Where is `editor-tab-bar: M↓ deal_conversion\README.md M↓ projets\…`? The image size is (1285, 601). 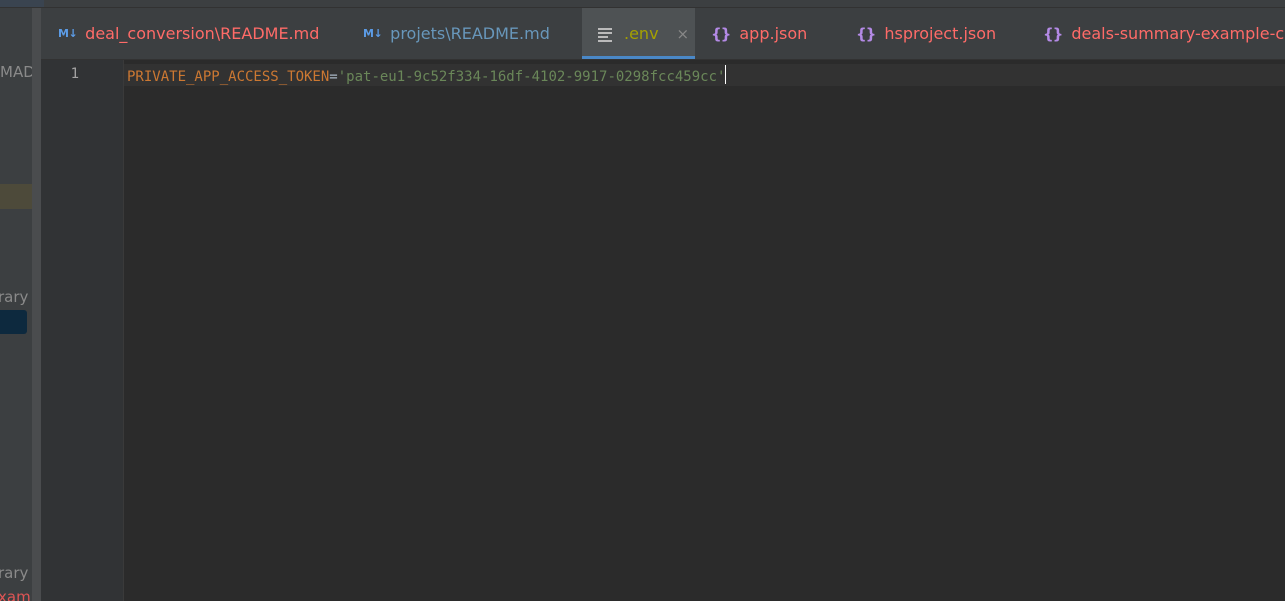
editor-tab-bar: M↓ deal_conversion\README.md M↓ projets\… is located at coordinates (663, 34).